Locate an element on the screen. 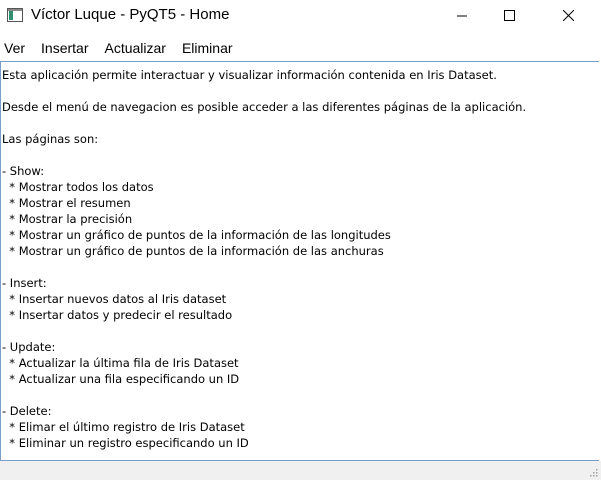 This screenshot has height=480, width=601. text-line: * Mostrar todos los datos is located at coordinates (78, 187).